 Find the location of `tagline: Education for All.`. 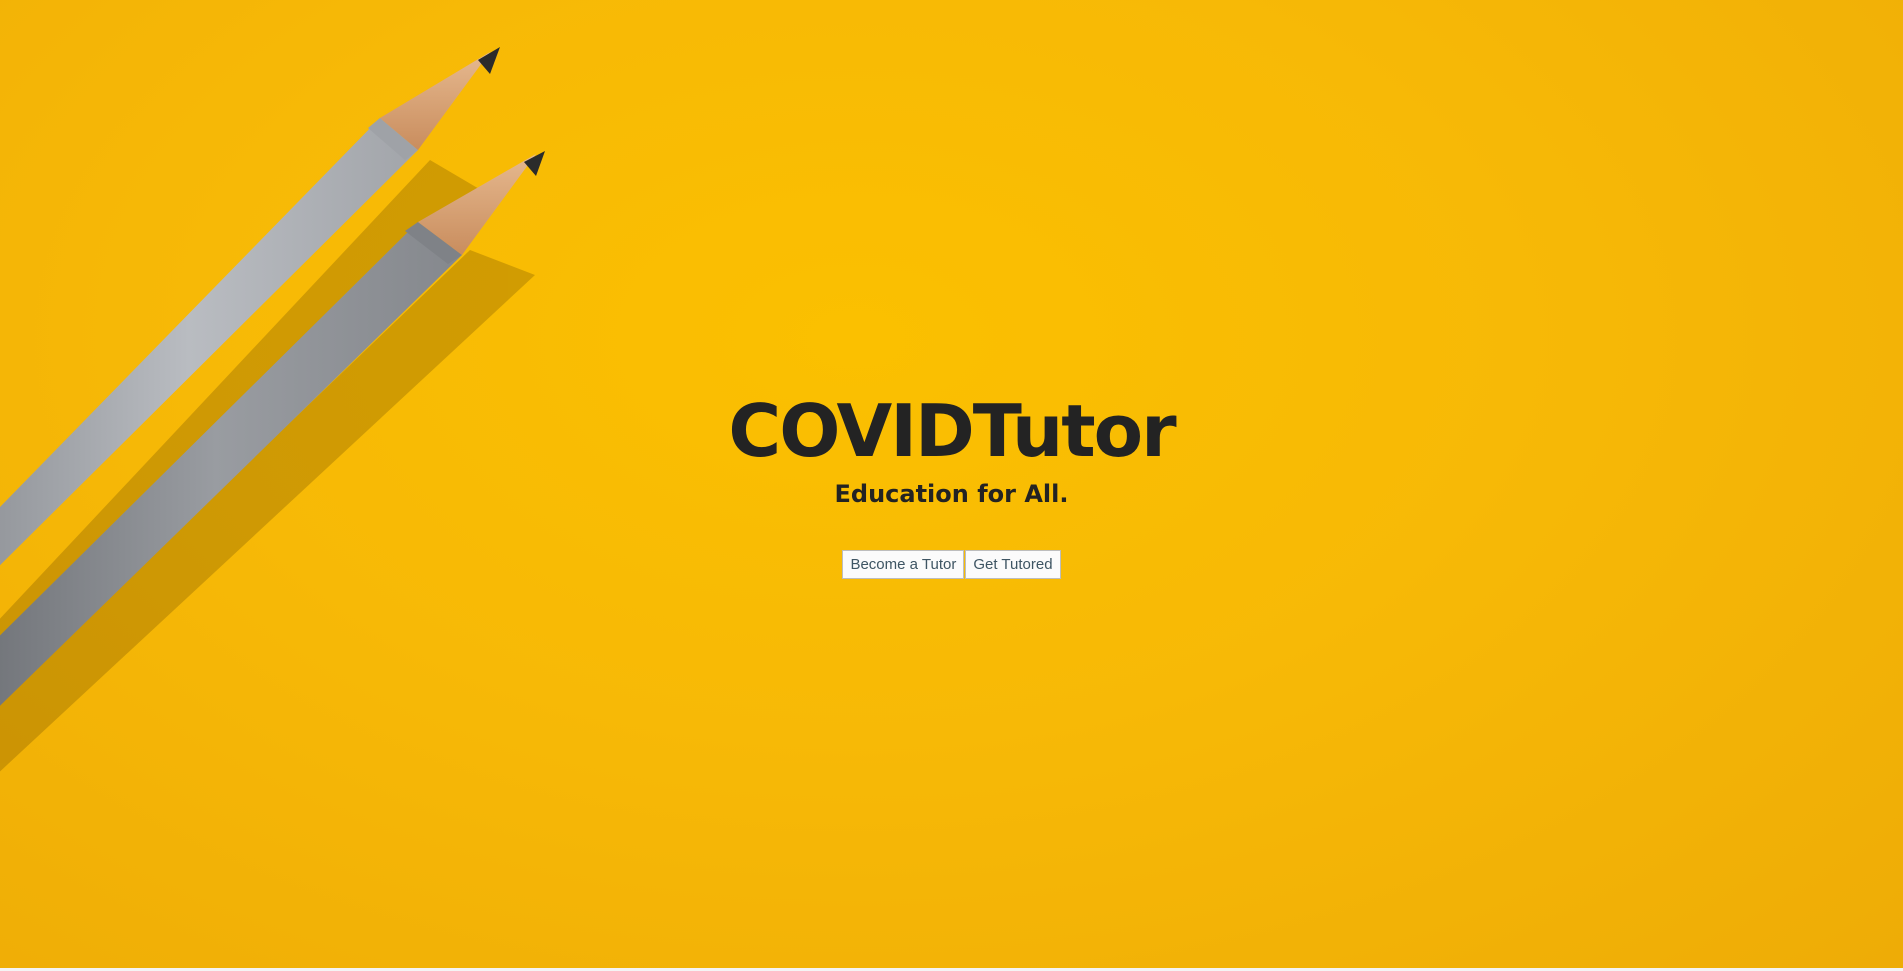

tagline: Education for All. is located at coordinates (951, 494).